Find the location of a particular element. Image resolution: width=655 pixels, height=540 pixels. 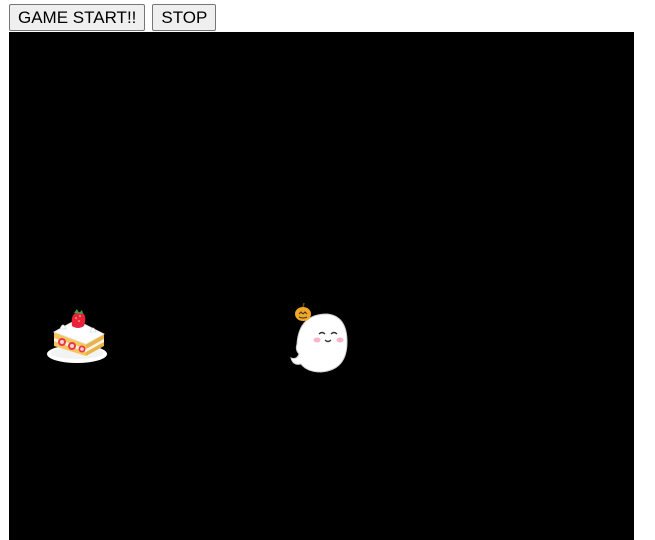

game-controls: GAME START!! STOP is located at coordinates (113, 17).